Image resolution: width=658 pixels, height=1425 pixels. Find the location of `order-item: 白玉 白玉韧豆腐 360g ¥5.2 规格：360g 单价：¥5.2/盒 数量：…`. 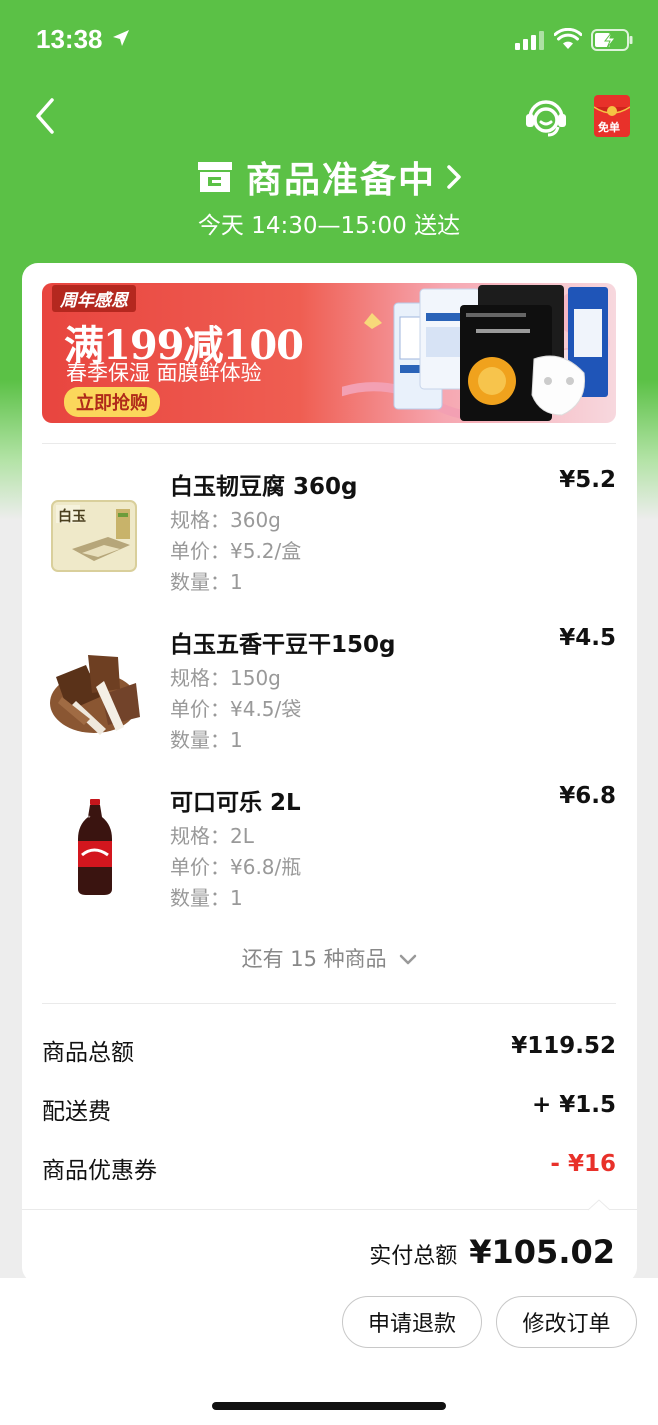

order-item: 白玉 白玉韧豆腐 360g ¥5.2 规格：360g 单价：¥5.2/盒 数量：… is located at coordinates (329, 531).